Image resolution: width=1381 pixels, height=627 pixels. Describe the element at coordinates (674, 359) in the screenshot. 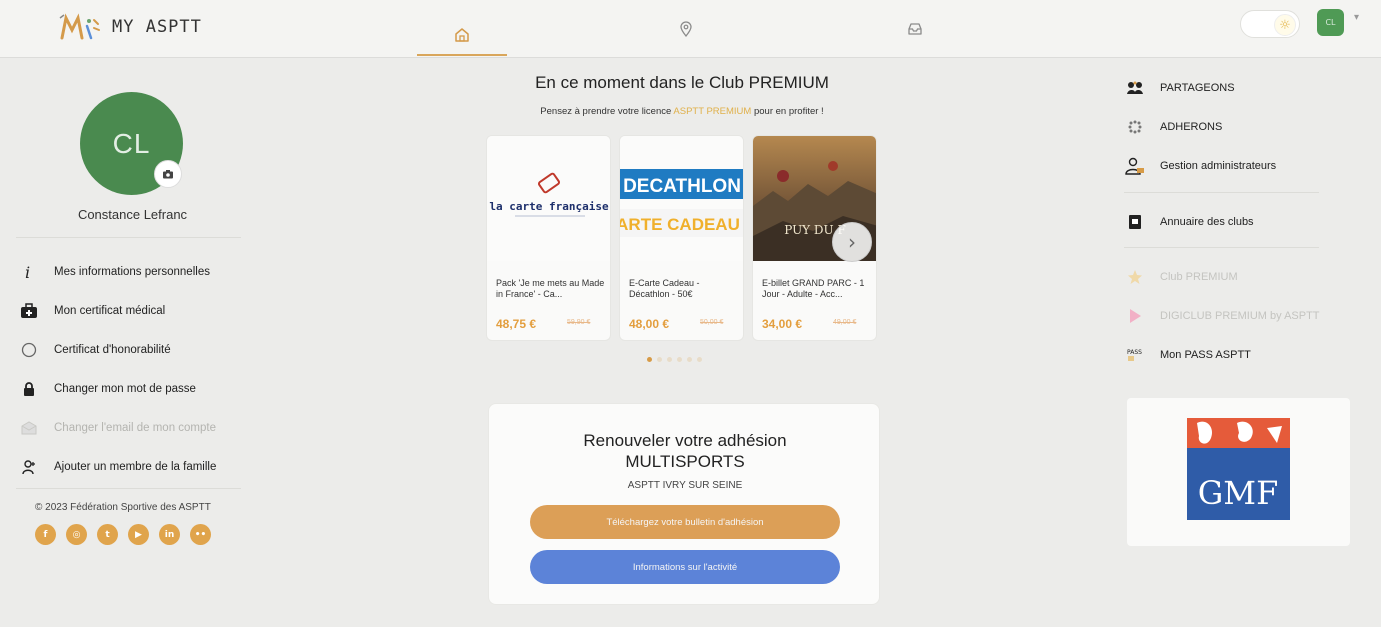

I see `carousel-dots` at that location.